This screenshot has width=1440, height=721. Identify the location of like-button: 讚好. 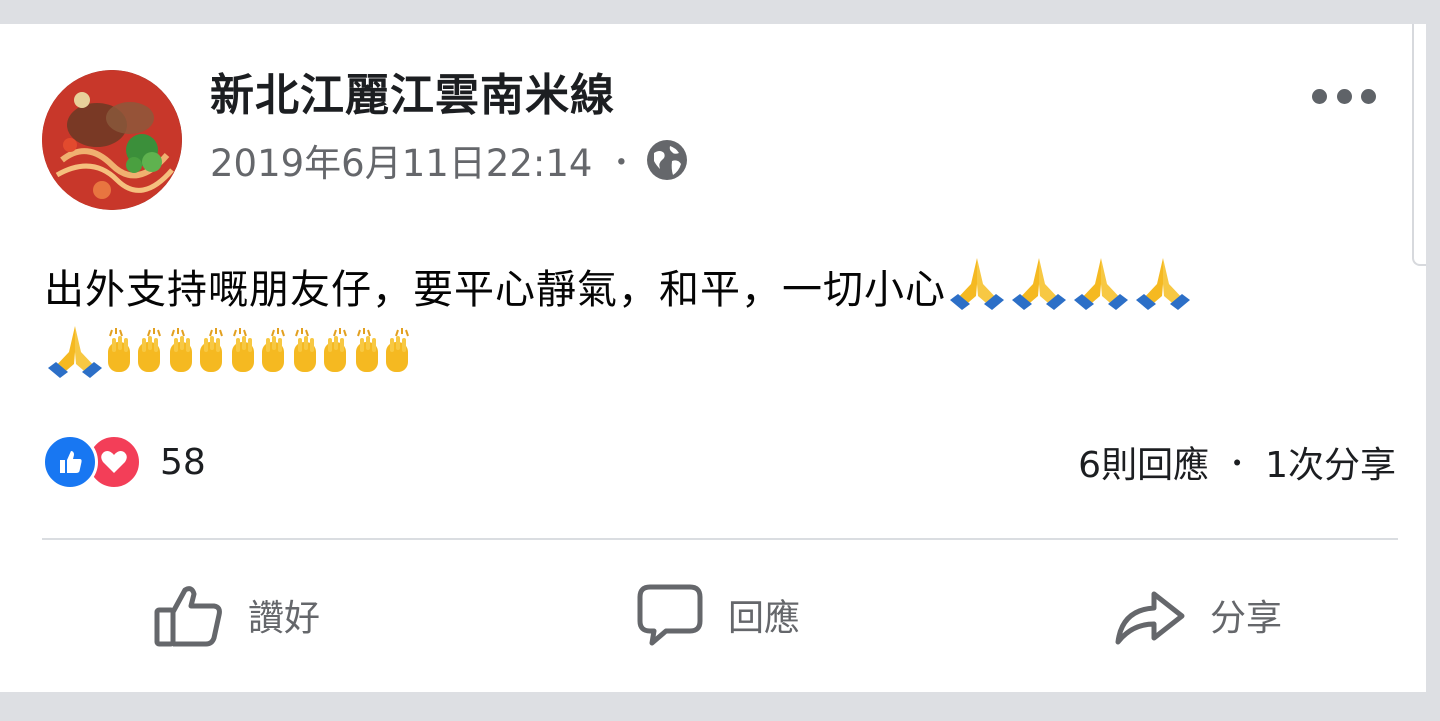
(237, 615).